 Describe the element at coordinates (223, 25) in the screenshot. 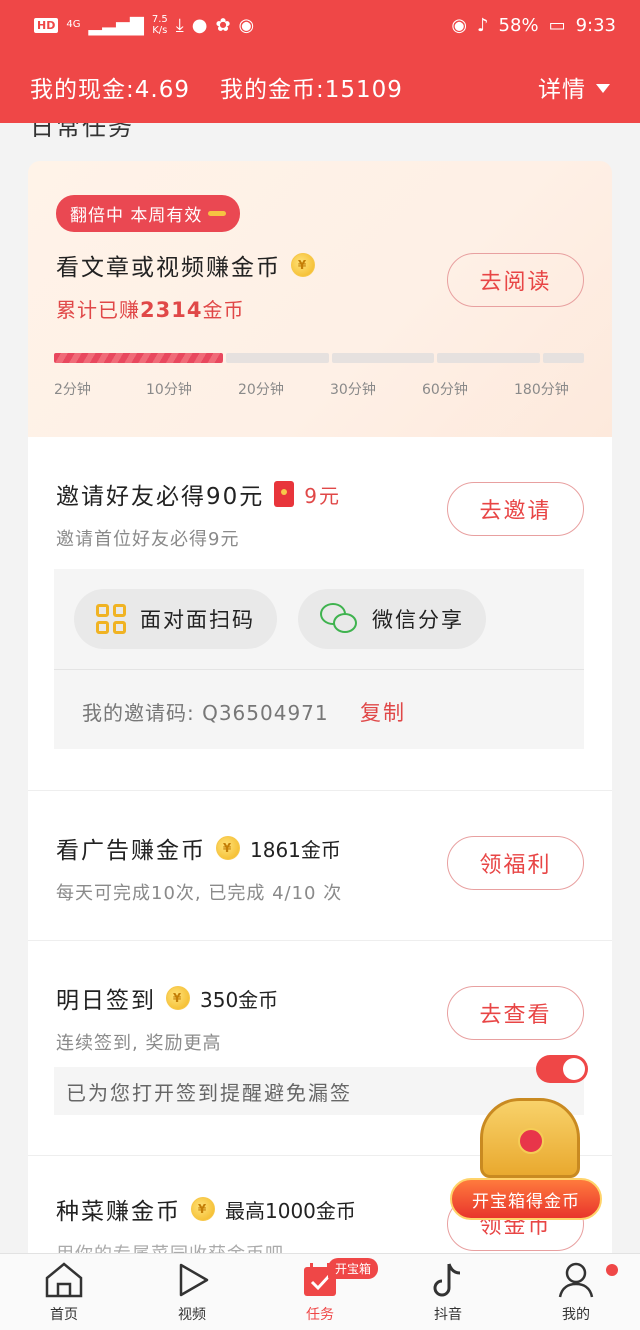

I see `app-icon: ✿` at that location.